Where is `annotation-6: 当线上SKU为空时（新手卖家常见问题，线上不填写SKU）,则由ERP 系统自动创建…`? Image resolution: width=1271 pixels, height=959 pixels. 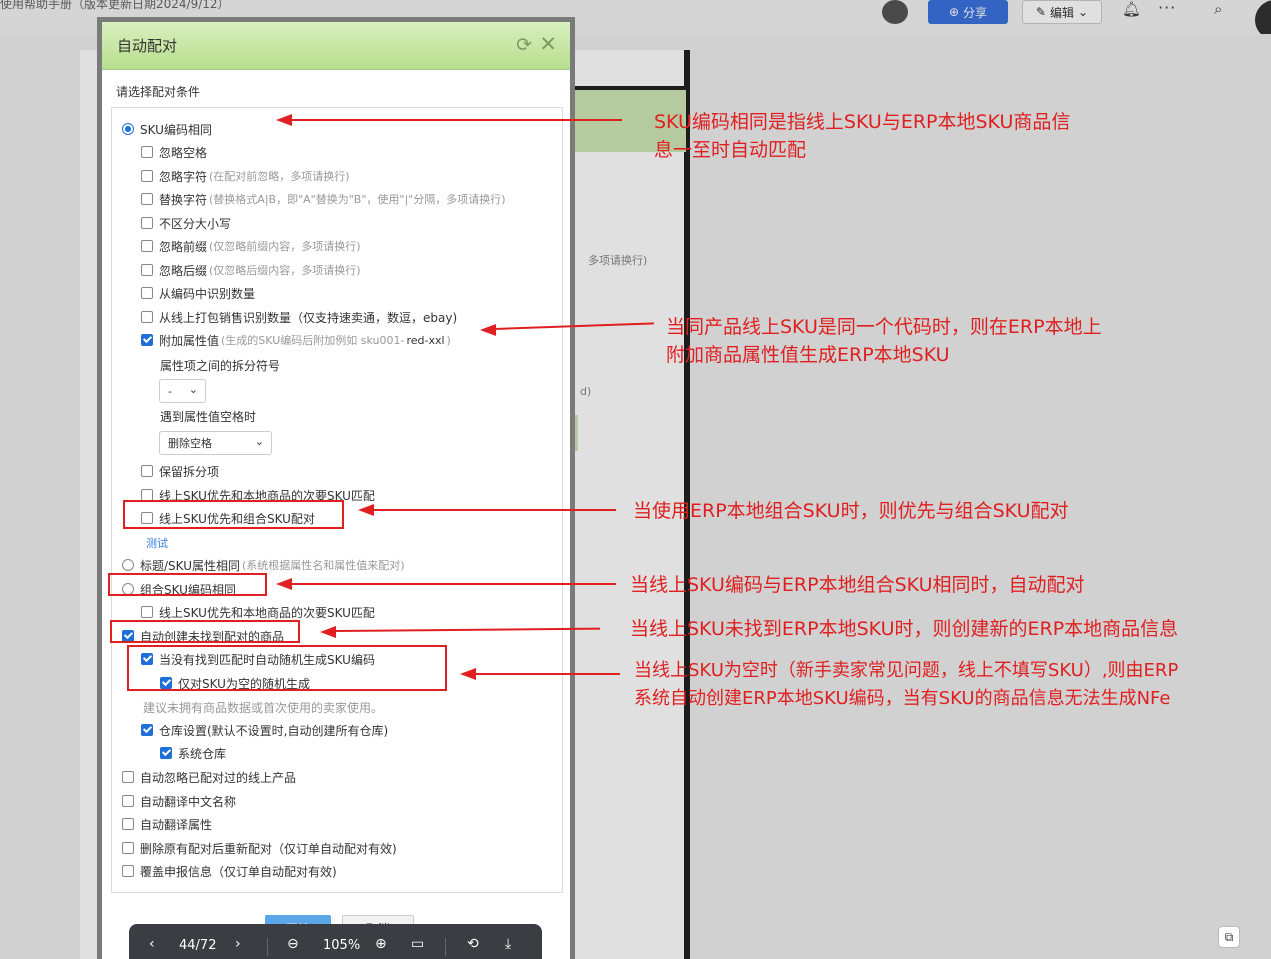
annotation-6: 当线上SKU为空时（新手卖家常见问题，线上不填写SKU）,则由ERP 系统自动创建… is located at coordinates (906, 684).